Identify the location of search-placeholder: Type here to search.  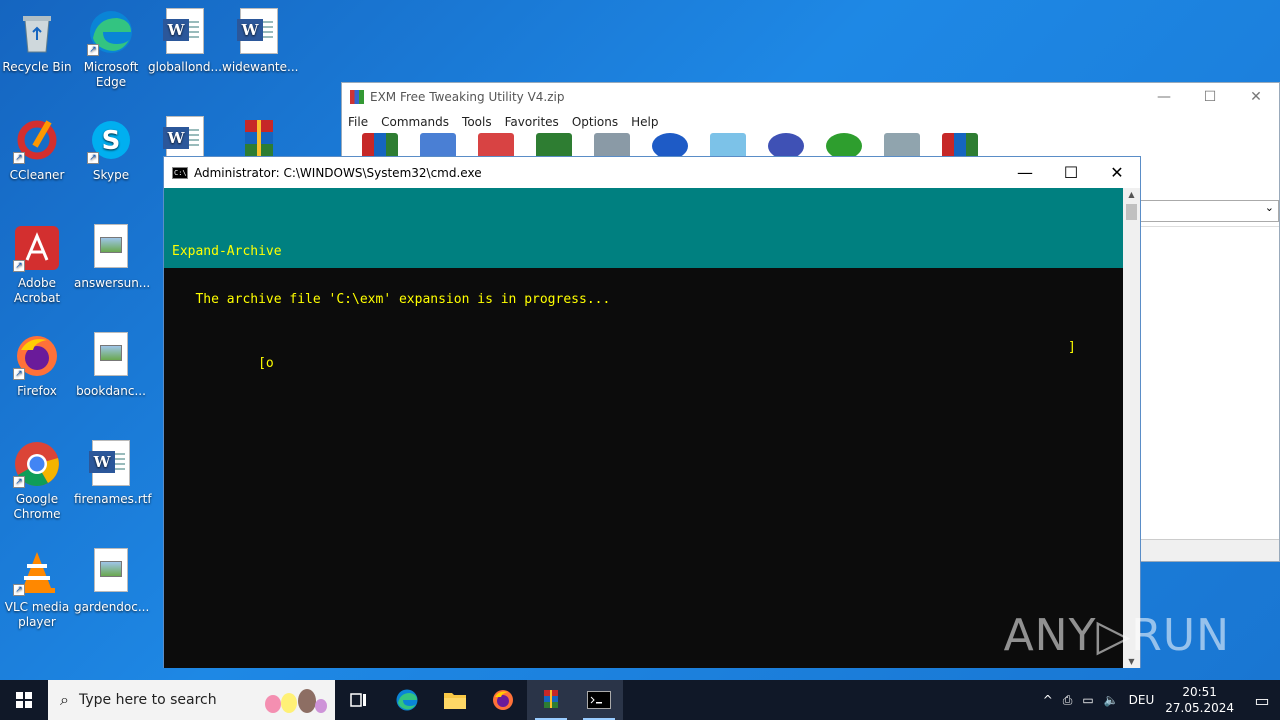
(147, 700).